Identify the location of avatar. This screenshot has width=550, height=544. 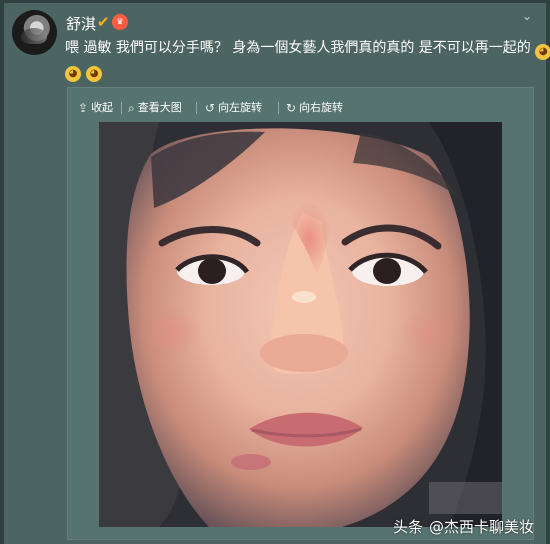
(34, 32).